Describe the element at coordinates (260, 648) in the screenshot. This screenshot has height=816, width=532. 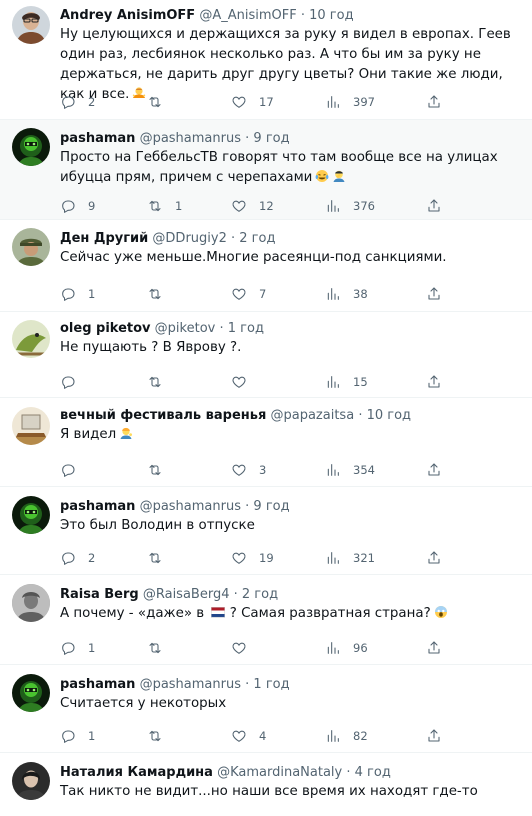
I see `action-bar: 1 96` at that location.